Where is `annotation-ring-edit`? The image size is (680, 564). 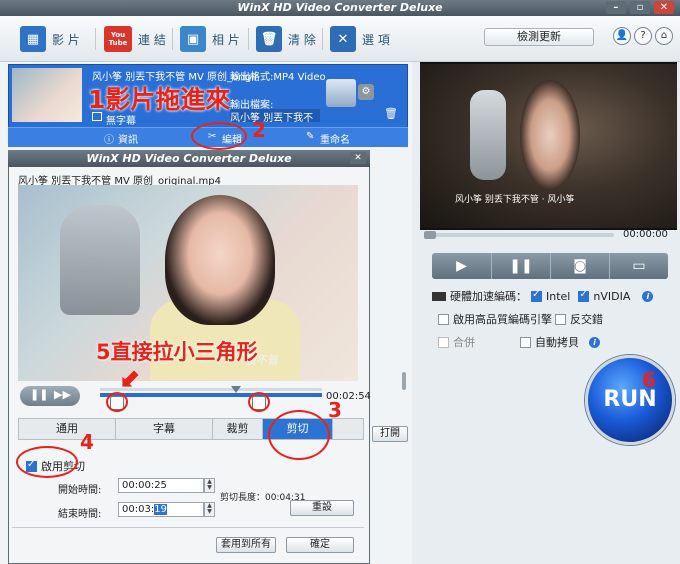
annotation-ring-edit is located at coordinates (219, 136).